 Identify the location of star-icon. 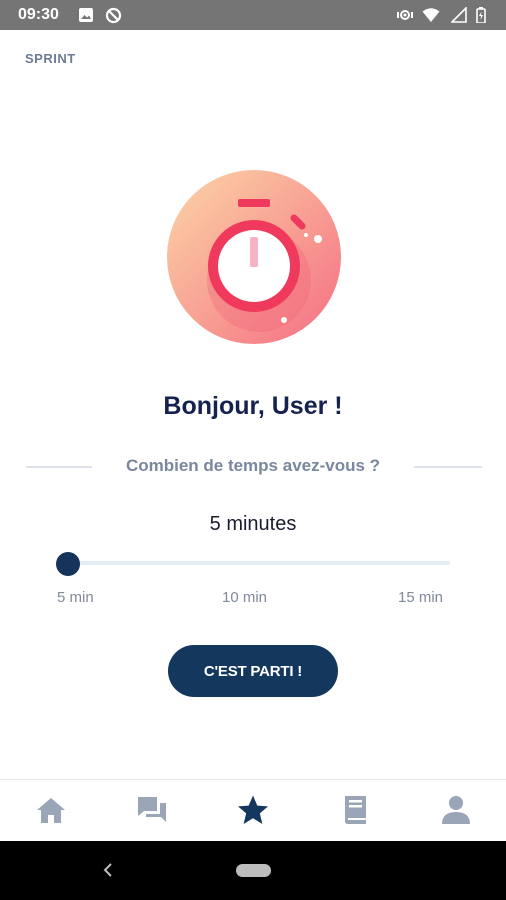
(253, 809).